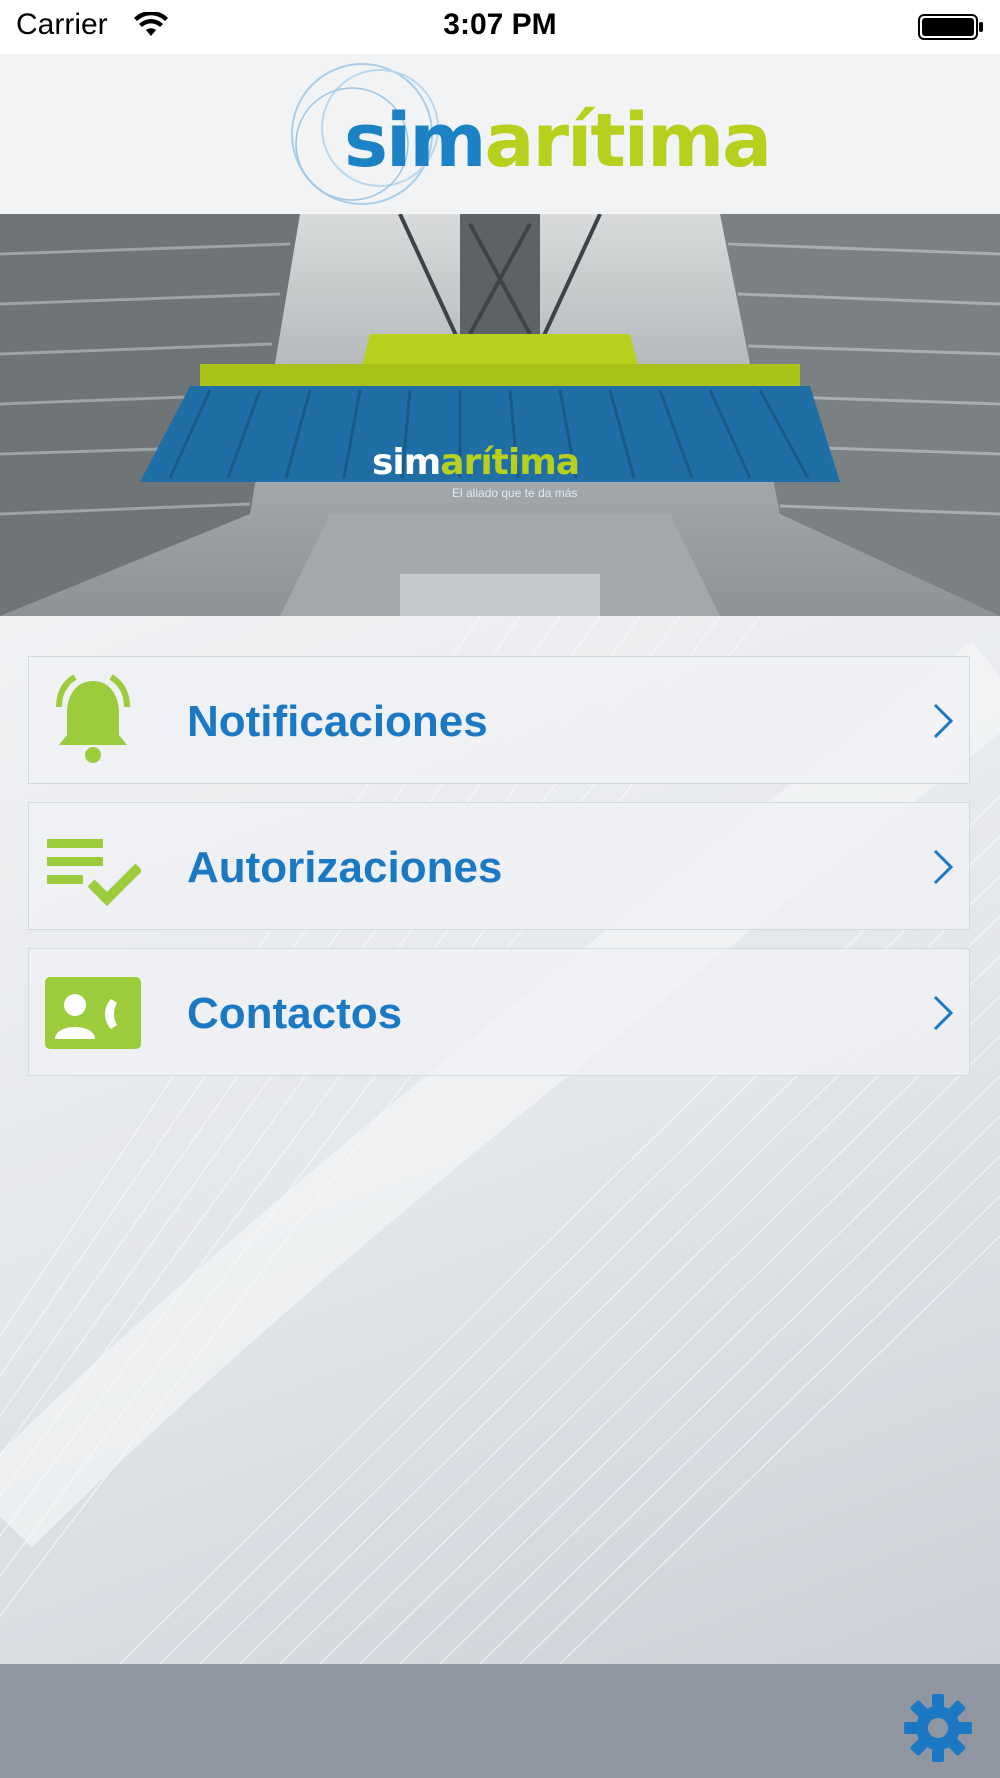 This screenshot has height=1778, width=1000. What do you see at coordinates (295, 1013) in the screenshot?
I see `menu-item-label: Contactos` at bounding box center [295, 1013].